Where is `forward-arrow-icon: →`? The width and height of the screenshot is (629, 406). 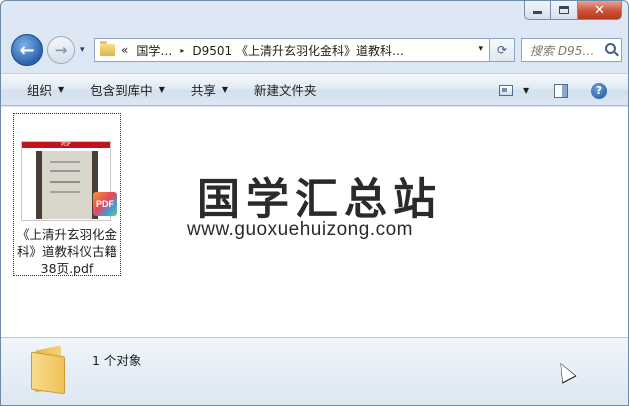 forward-arrow-icon: → is located at coordinates (61, 50).